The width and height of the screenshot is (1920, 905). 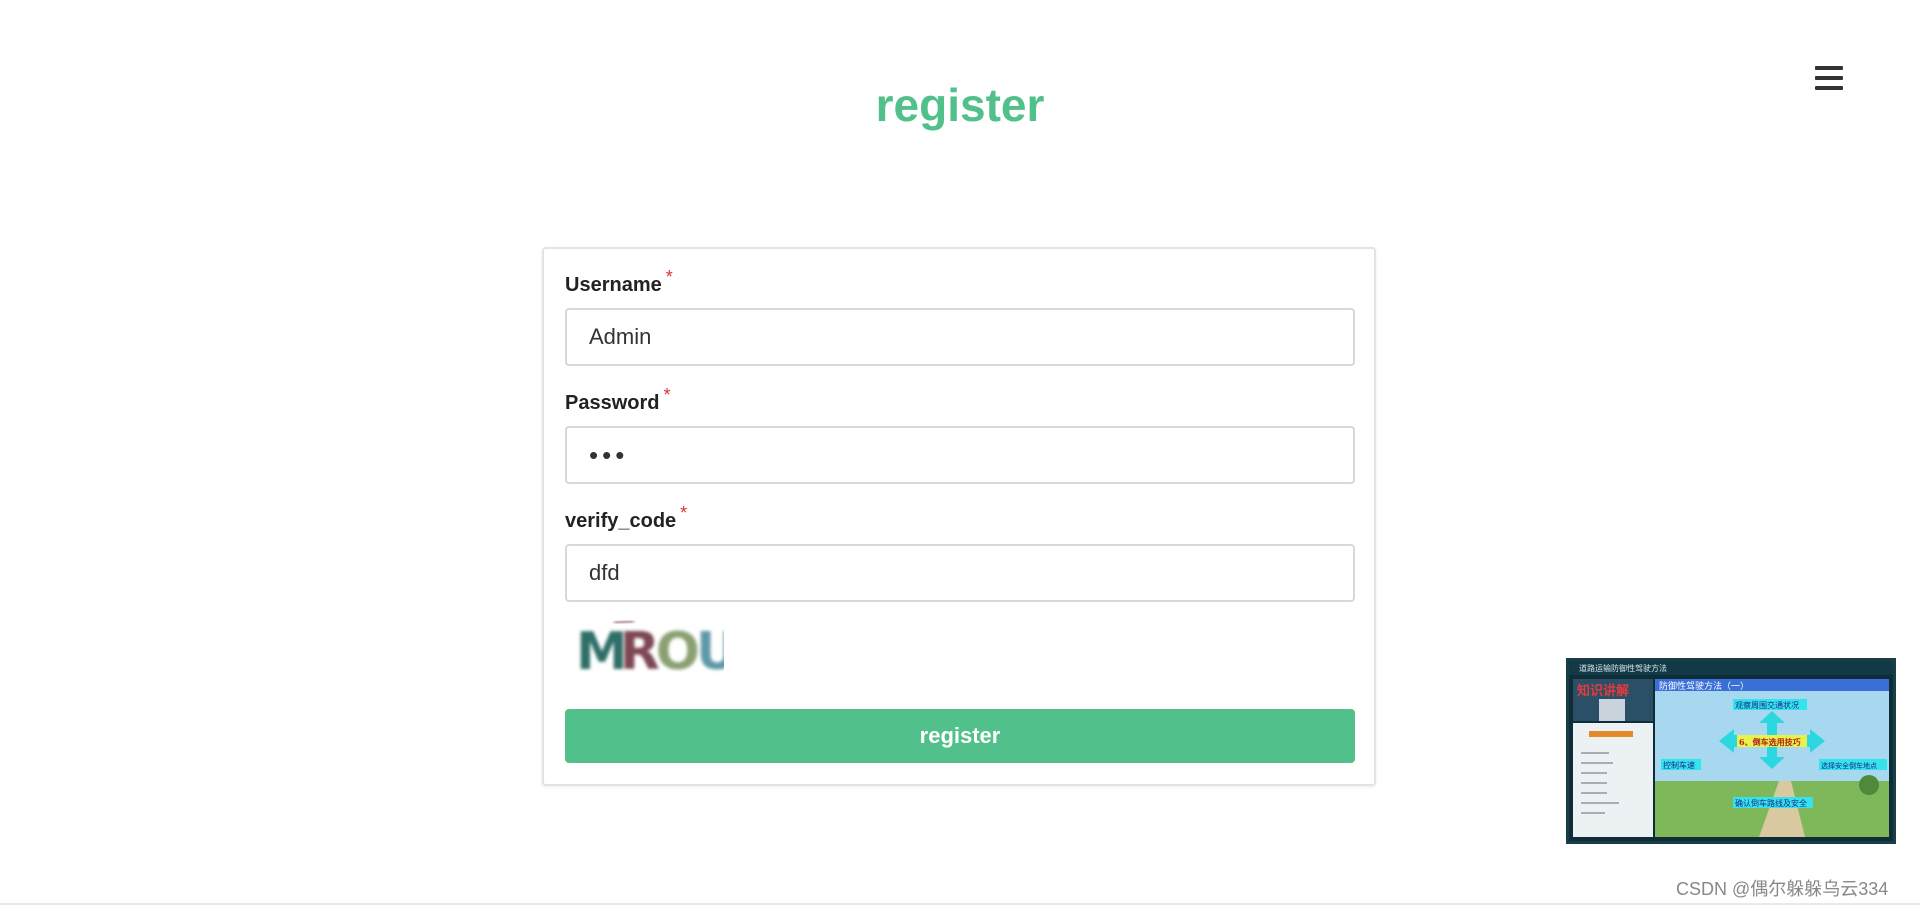 What do you see at coordinates (960, 736) in the screenshot?
I see `register-button: register` at bounding box center [960, 736].